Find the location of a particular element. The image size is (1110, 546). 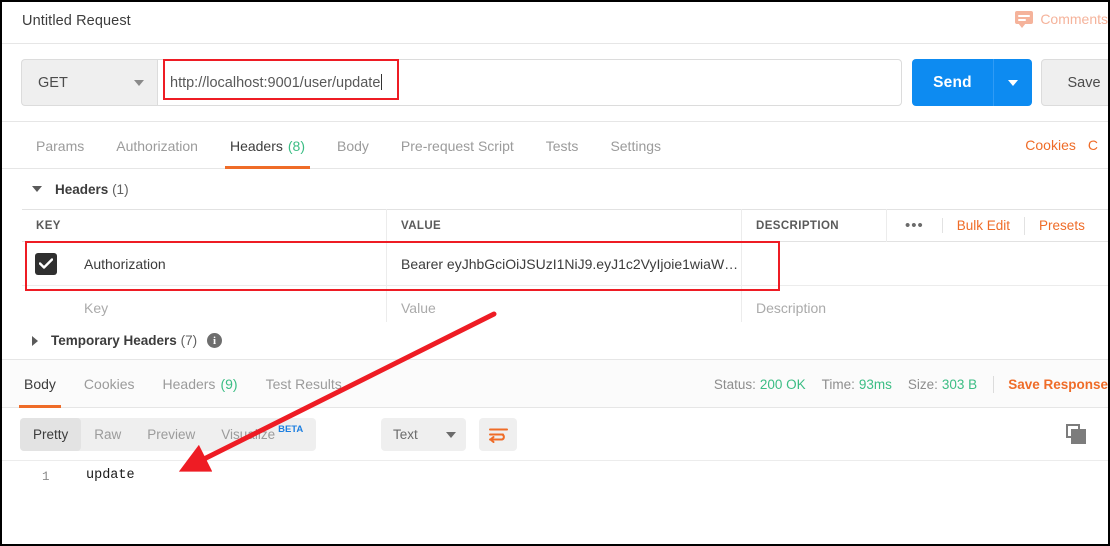

tab-tests: Tests is located at coordinates (562, 145).